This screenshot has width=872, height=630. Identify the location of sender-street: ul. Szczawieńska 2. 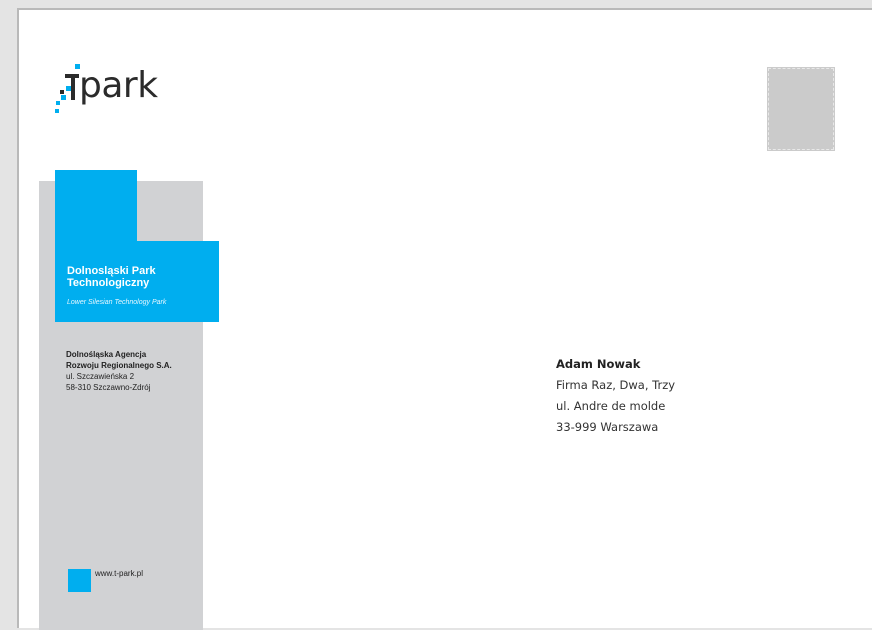
(100, 376).